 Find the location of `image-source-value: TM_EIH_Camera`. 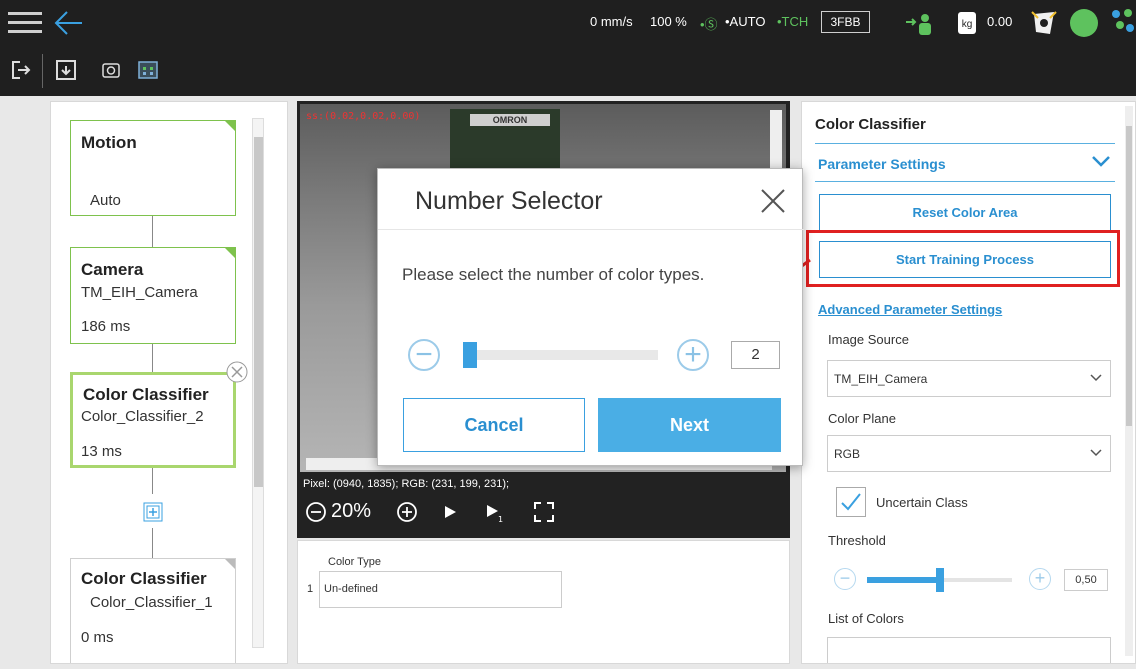

image-source-value: TM_EIH_Camera is located at coordinates (881, 379).